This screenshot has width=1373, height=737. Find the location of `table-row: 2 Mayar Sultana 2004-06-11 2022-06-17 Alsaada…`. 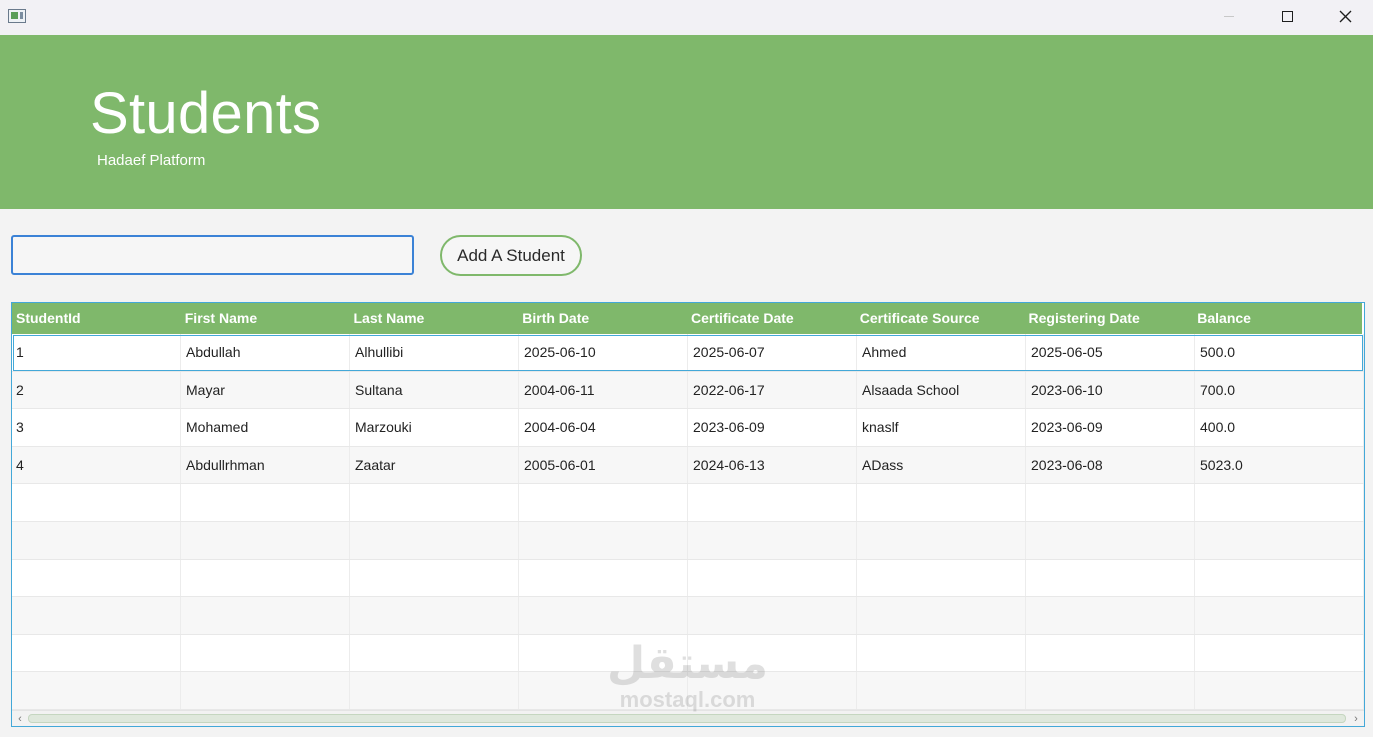

table-row: 2 Mayar Sultana 2004-06-11 2022-06-17 Alsaada… is located at coordinates (688, 390).